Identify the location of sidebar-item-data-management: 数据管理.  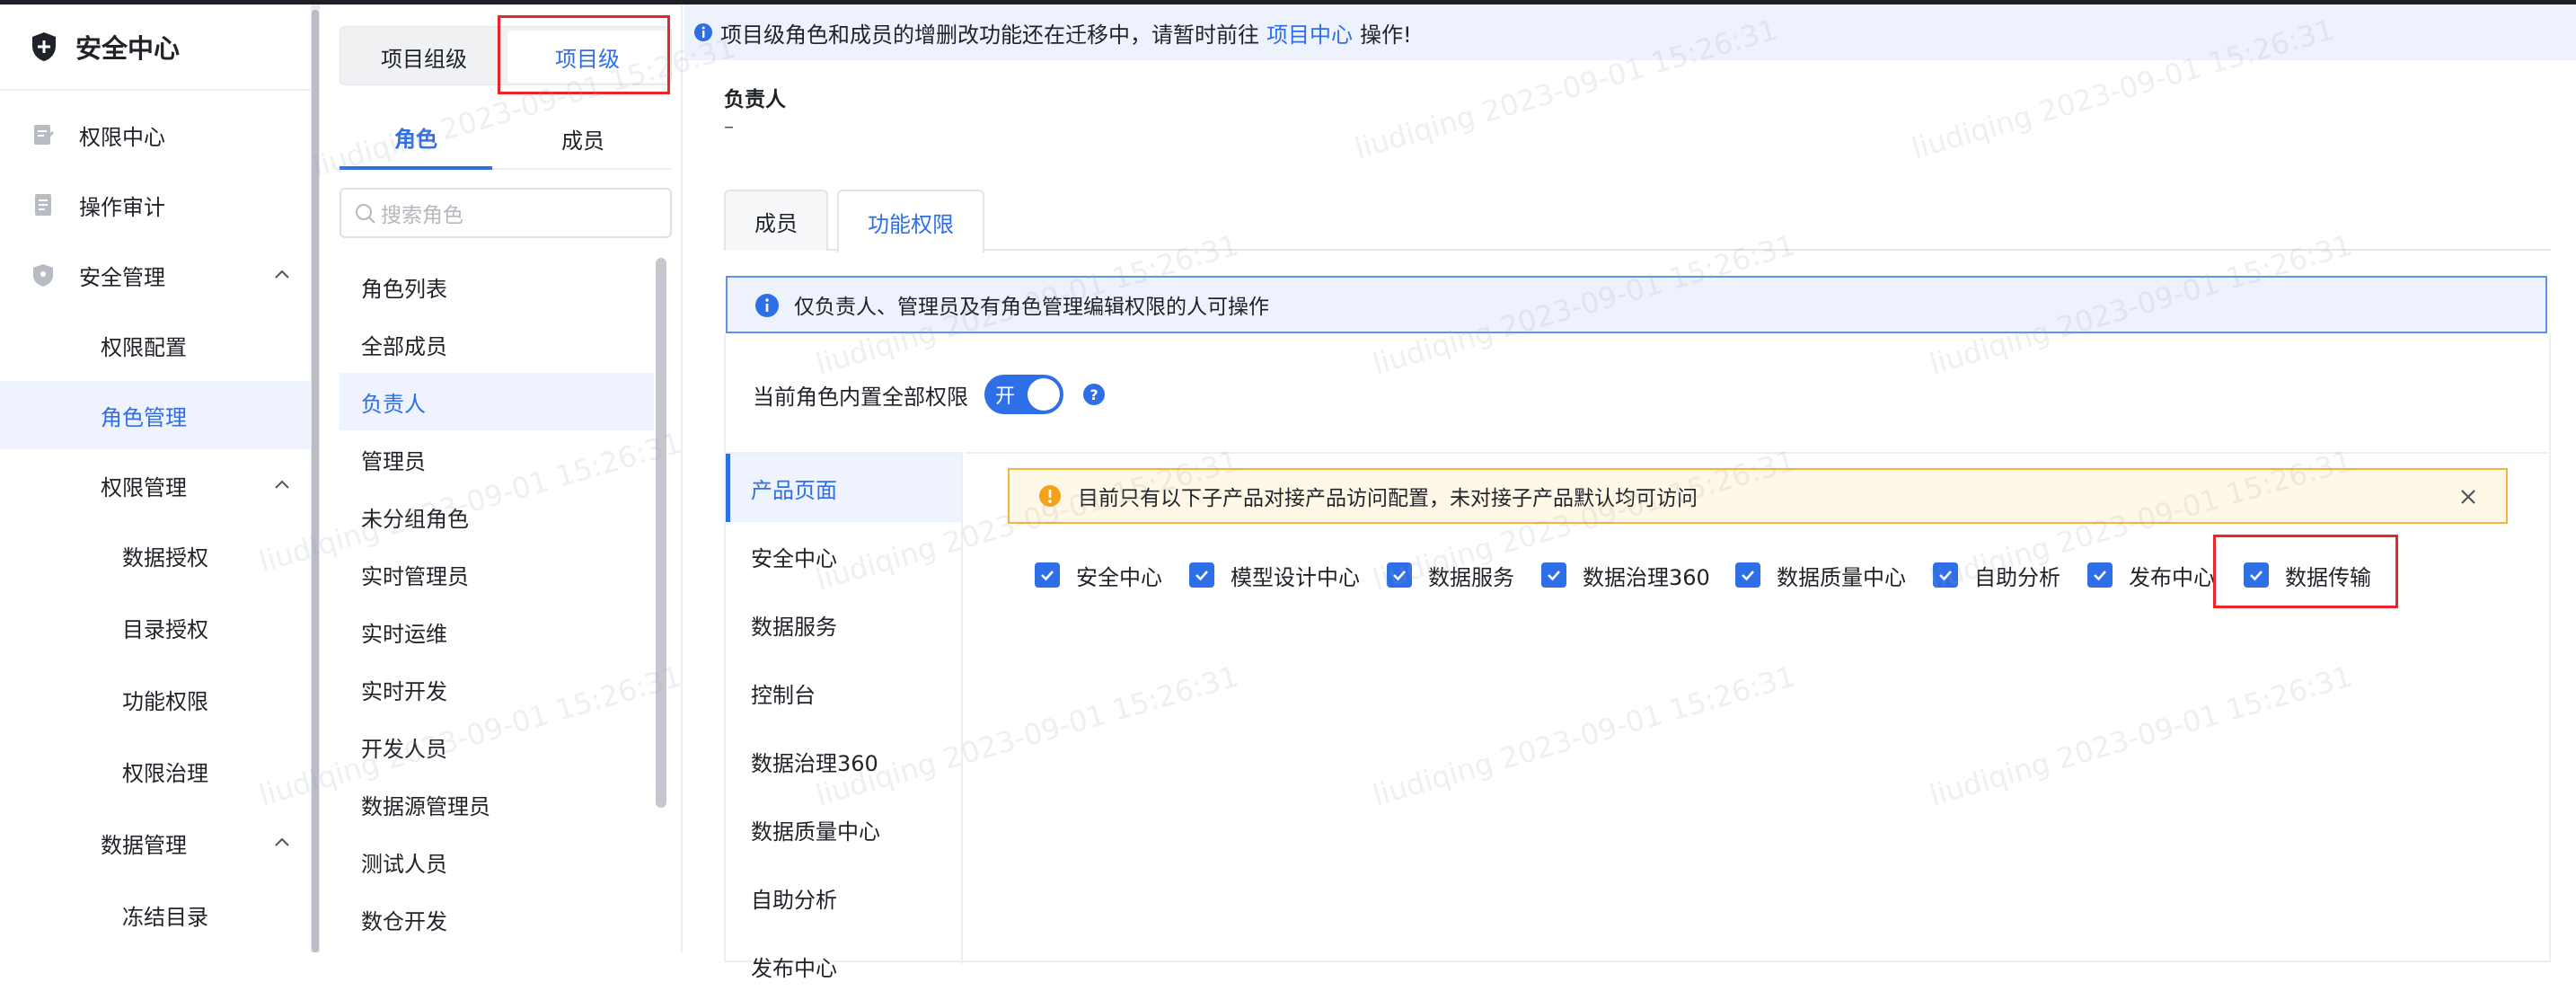
(155, 843).